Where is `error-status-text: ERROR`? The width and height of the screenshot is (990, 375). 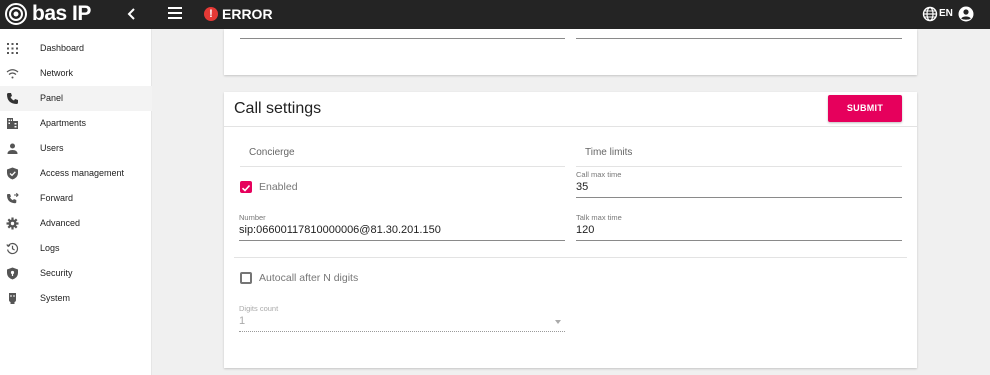 error-status-text: ERROR is located at coordinates (247, 14).